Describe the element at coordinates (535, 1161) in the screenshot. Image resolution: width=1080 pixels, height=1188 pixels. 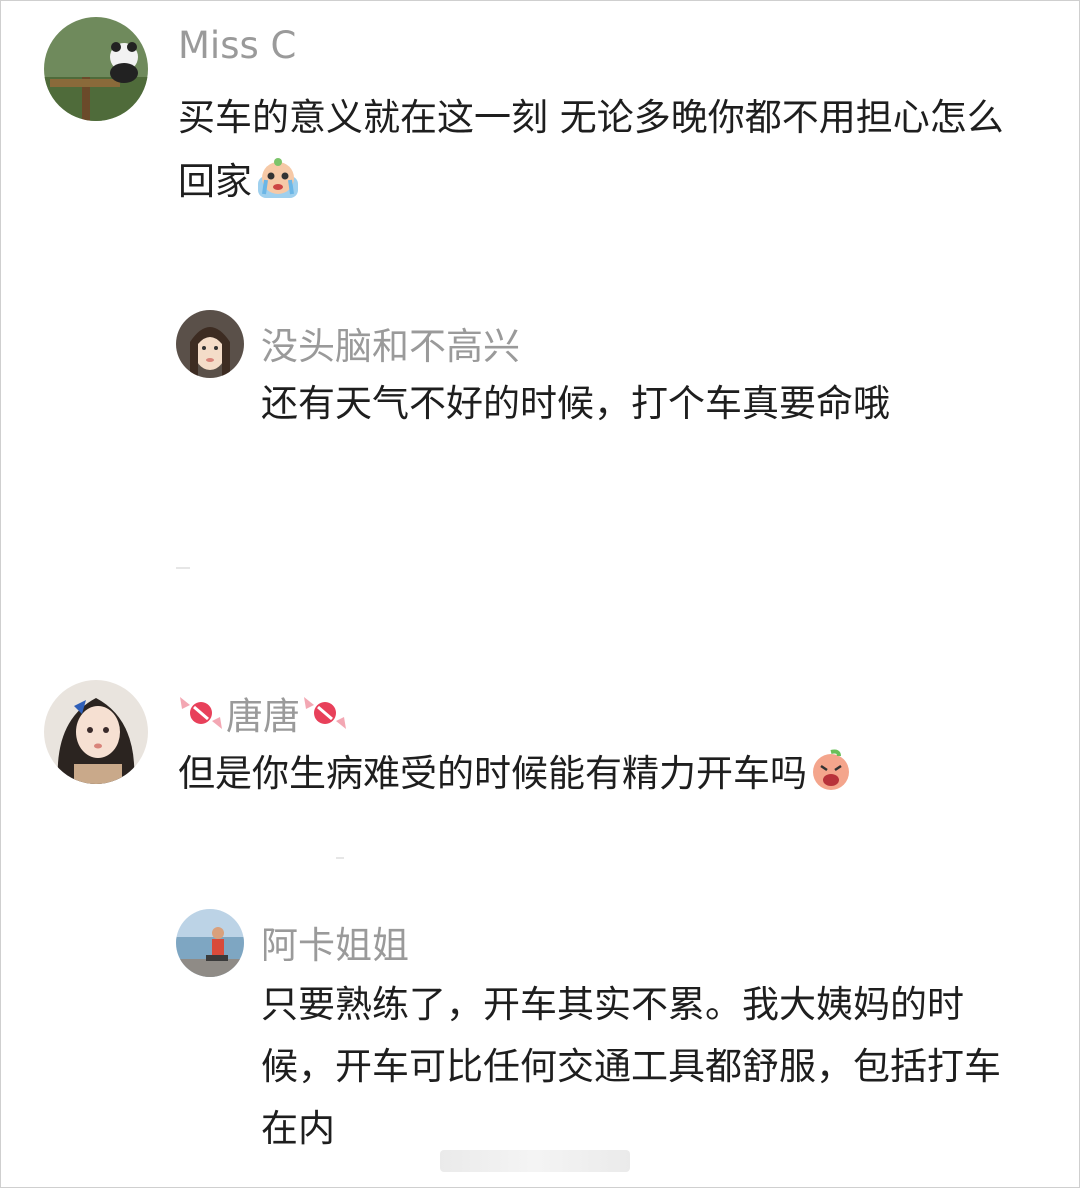
I see `blurred-overlay` at that location.